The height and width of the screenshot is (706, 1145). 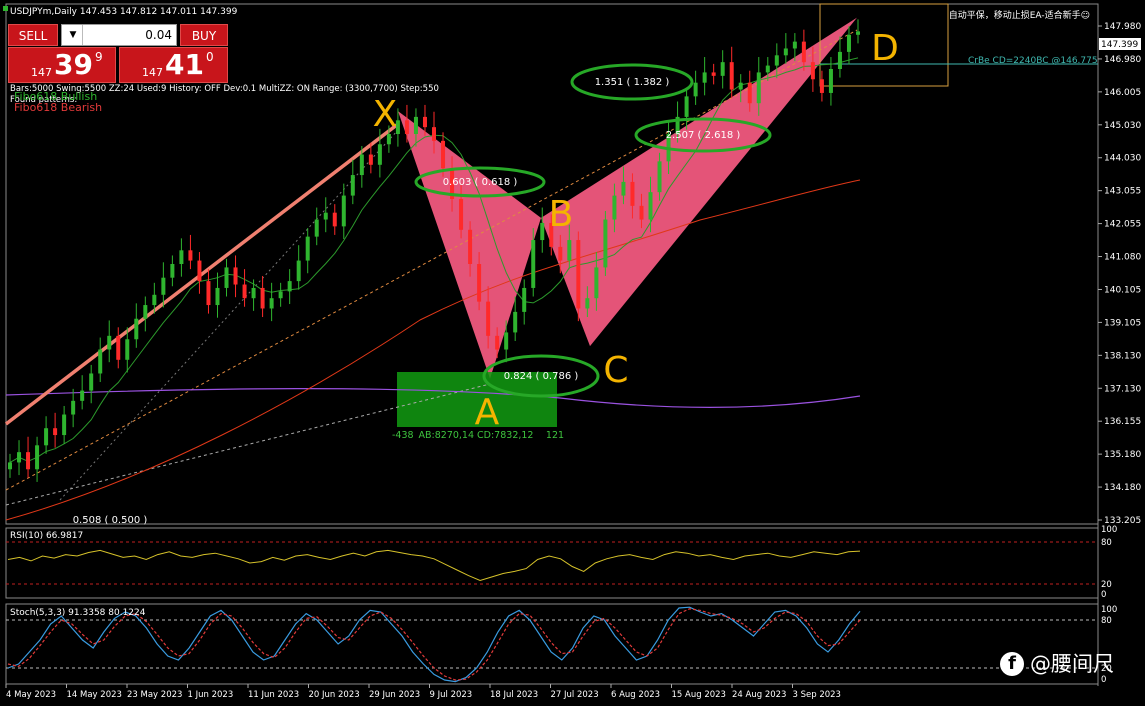 I want to click on x-tick-label: 20 Jun 2023, so click(x=334, y=695).